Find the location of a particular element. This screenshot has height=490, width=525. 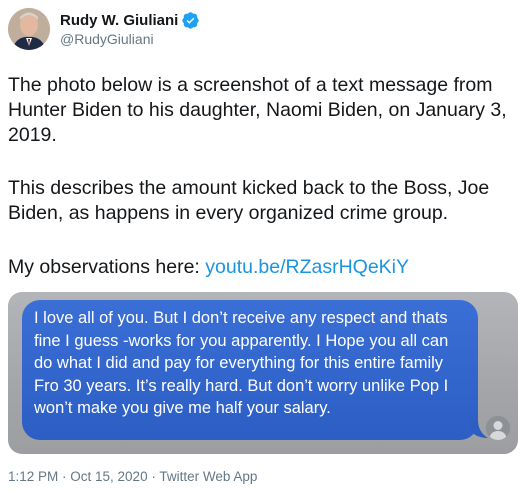

tweet-timestamp: 1:12 PM · Oct 15, 2020 · Twitter Web App is located at coordinates (132, 476).